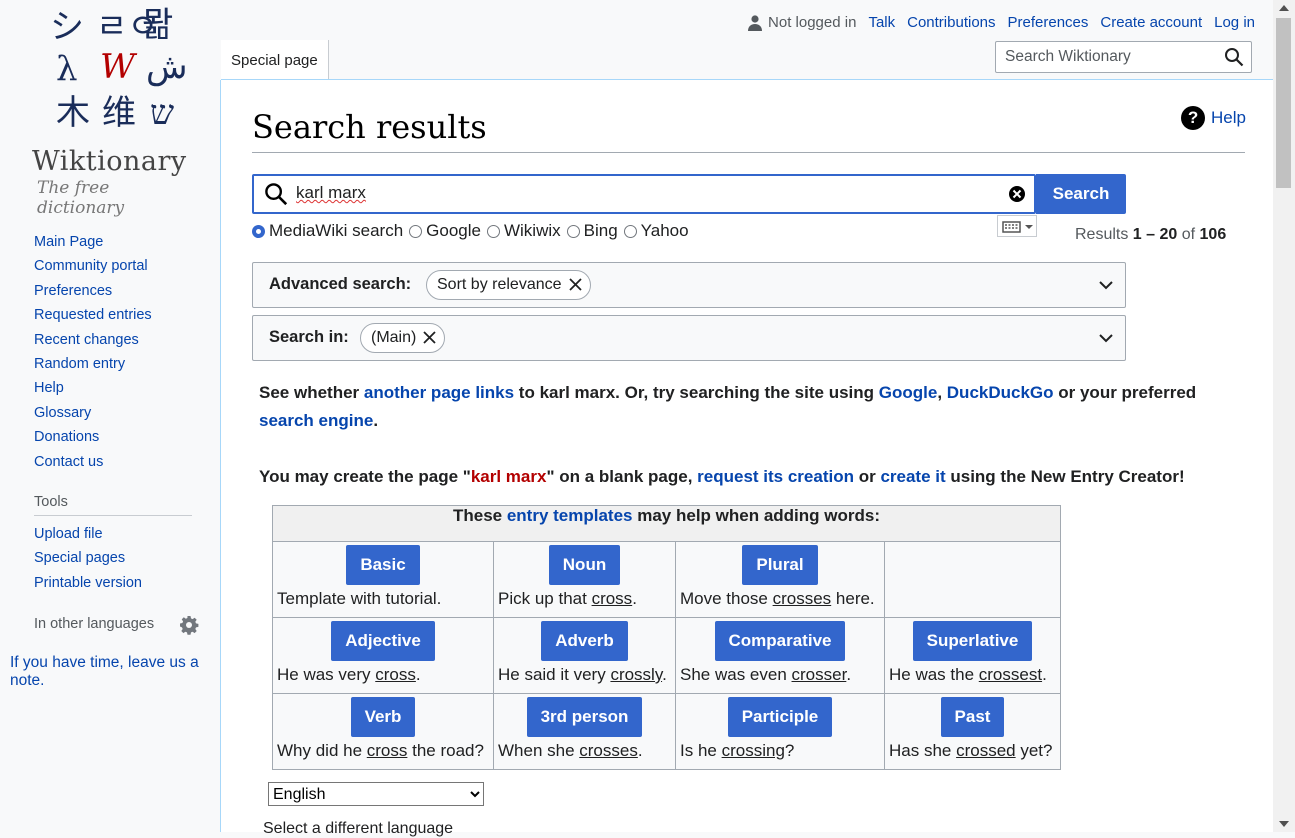 Image resolution: width=1295 pixels, height=838 pixels. What do you see at coordinates (584, 565) in the screenshot?
I see `template-noun-button: Noun` at bounding box center [584, 565].